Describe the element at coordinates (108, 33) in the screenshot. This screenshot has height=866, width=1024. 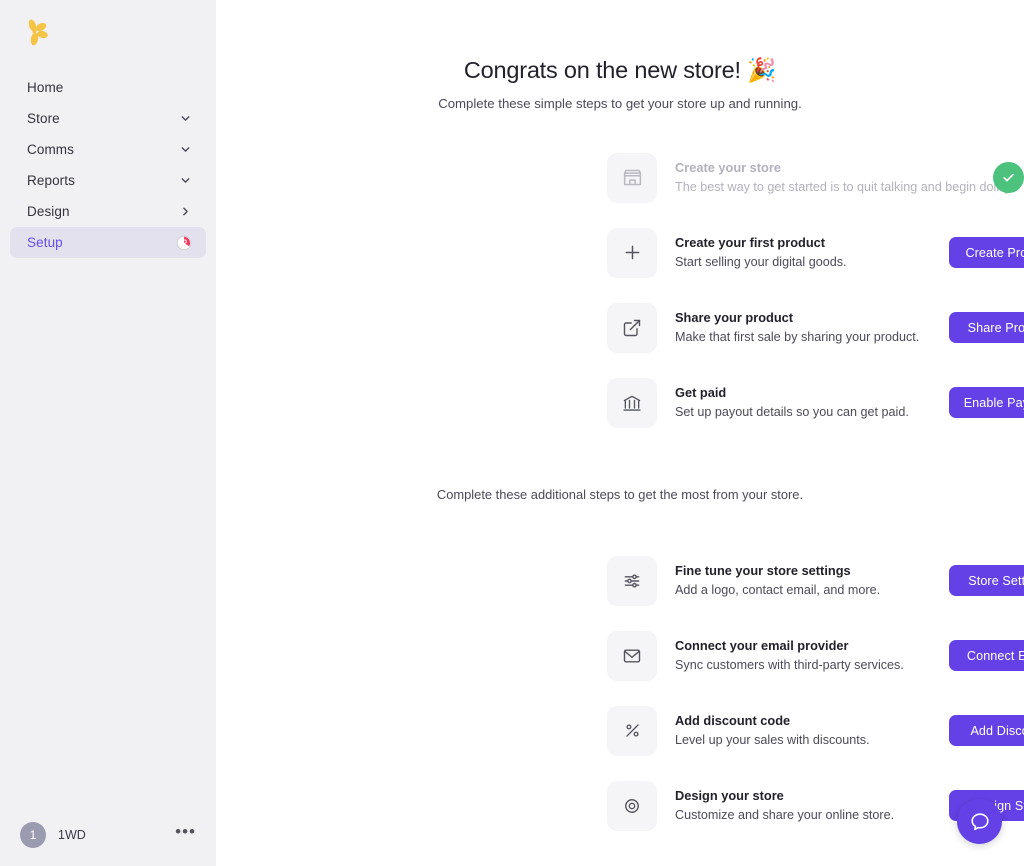
I see `logo-container` at that location.